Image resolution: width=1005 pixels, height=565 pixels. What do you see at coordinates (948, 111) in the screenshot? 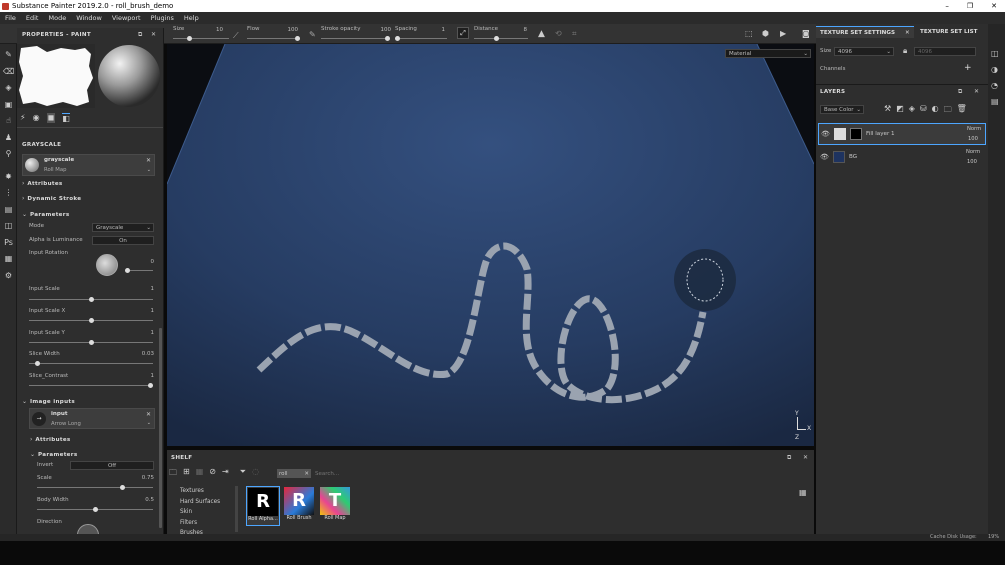
I see `add-folder-icon: 🗀` at bounding box center [948, 111].